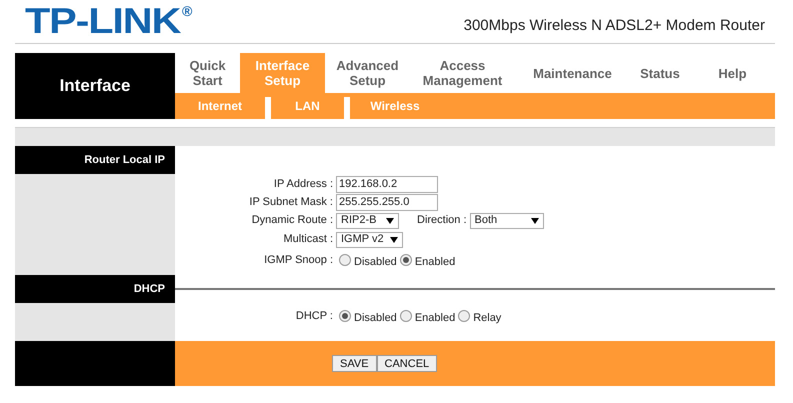 The width and height of the screenshot is (793, 403). I want to click on text-field: 255.255.255.0, so click(387, 202).